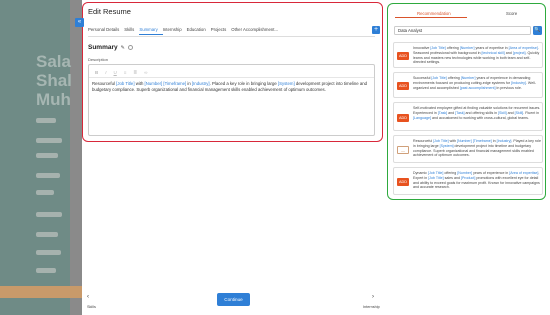 This screenshot has width=550, height=315. What do you see at coordinates (151, 31) in the screenshot?
I see `tab-summary: Summary` at bounding box center [151, 31].